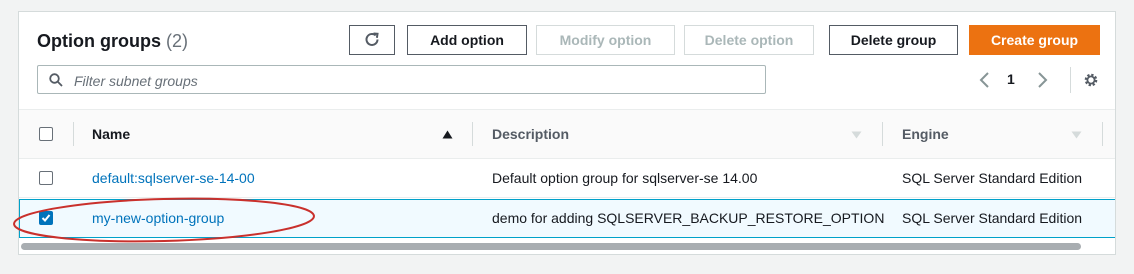 This screenshot has width=1134, height=274. Describe the element at coordinates (530, 134) in the screenshot. I see `column-header-description: Description` at that location.